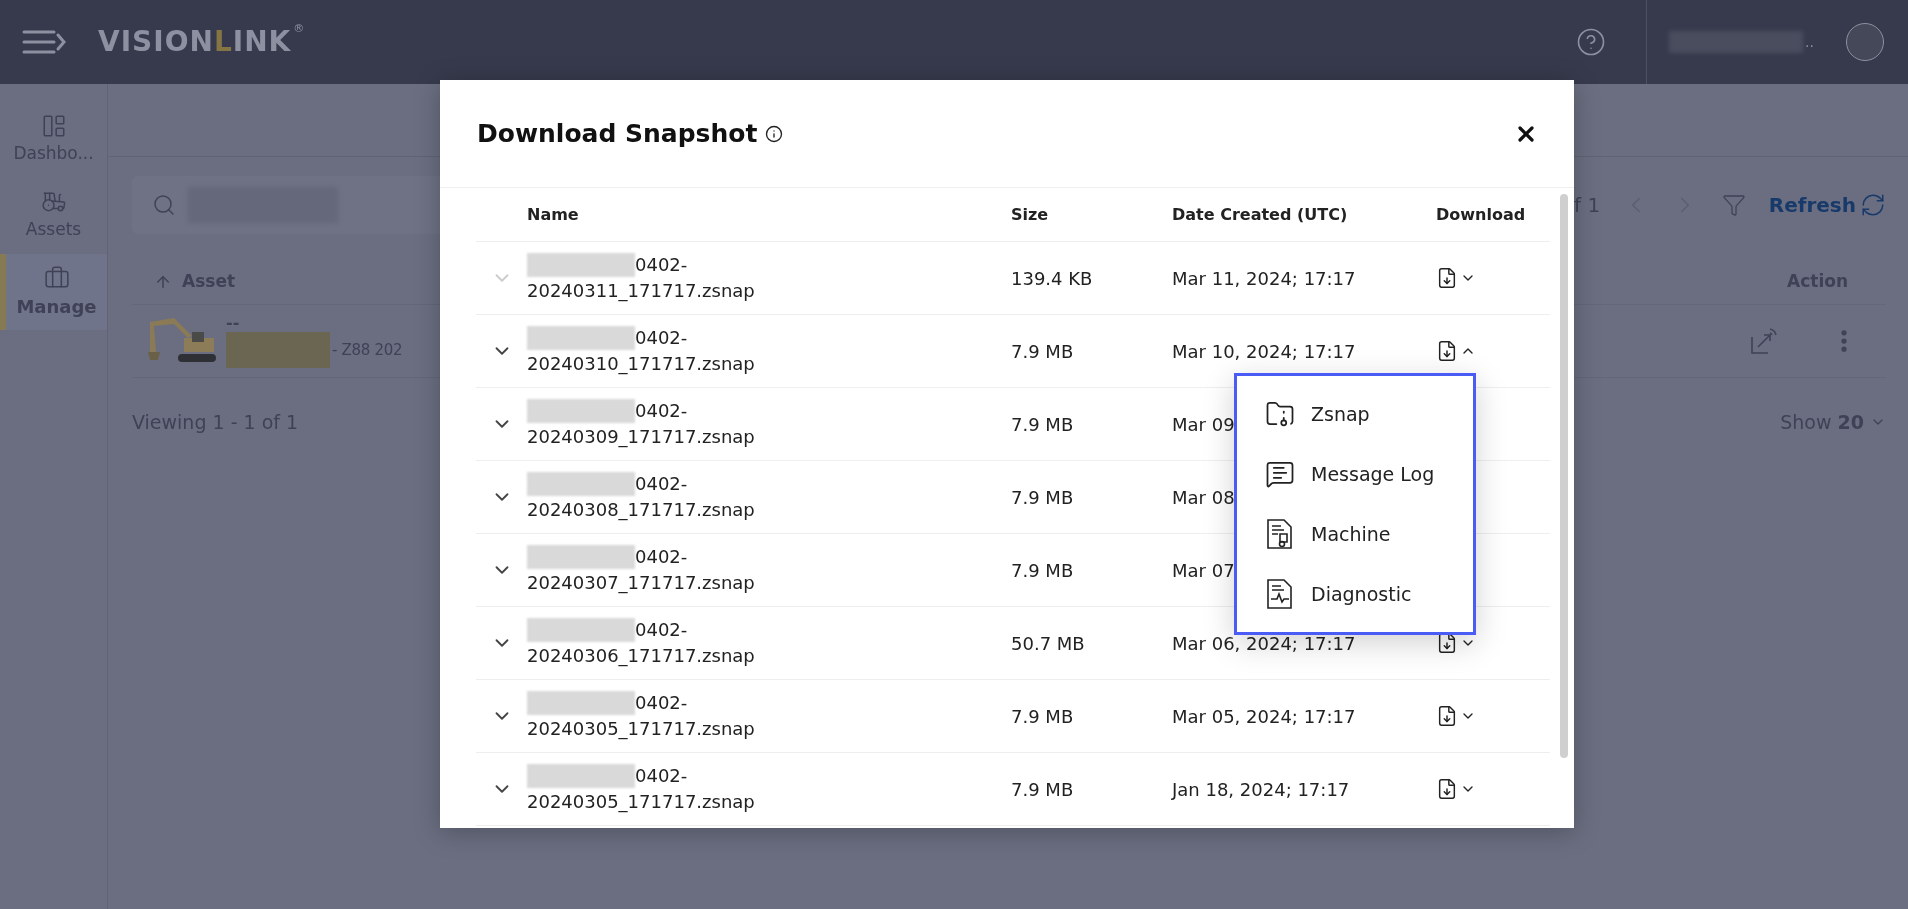 Image resolution: width=1908 pixels, height=909 pixels. I want to click on chat-icon, so click(1280, 474).